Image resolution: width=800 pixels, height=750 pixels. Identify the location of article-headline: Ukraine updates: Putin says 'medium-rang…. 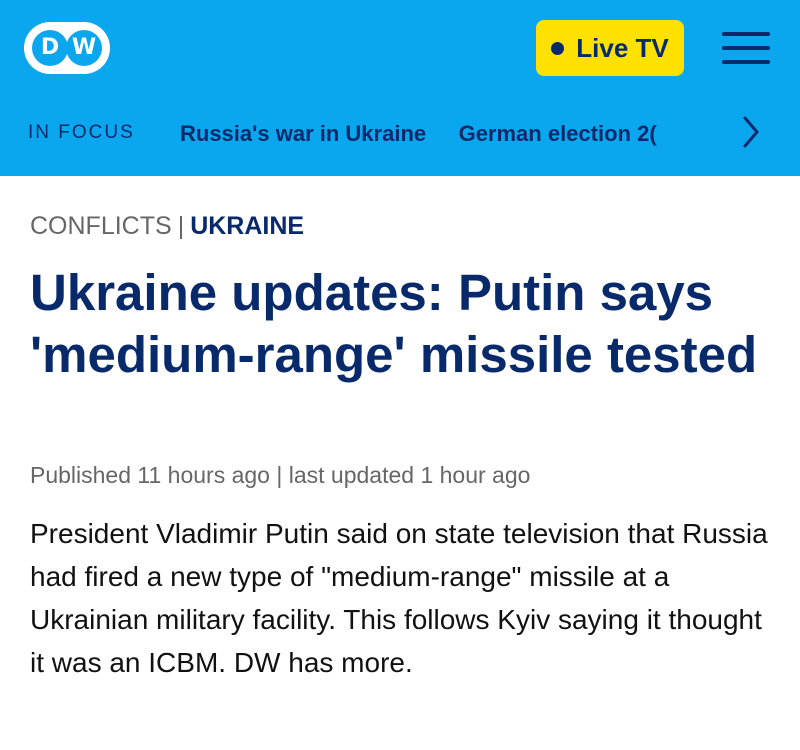
(394, 323).